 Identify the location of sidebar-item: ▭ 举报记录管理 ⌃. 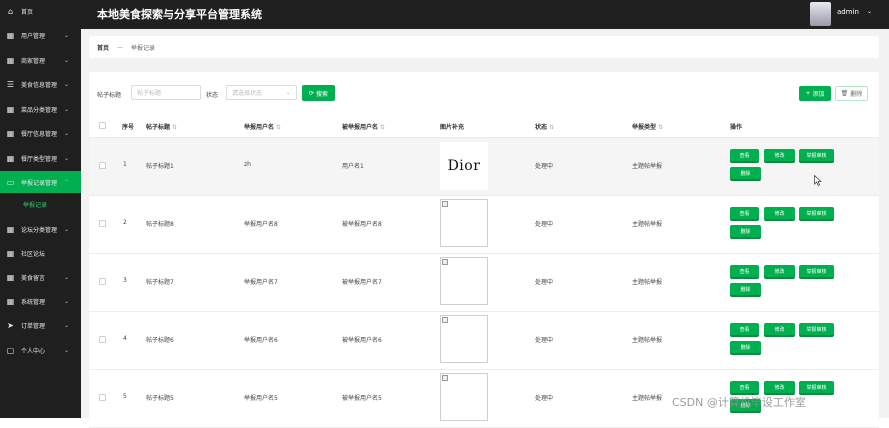
(40, 182).